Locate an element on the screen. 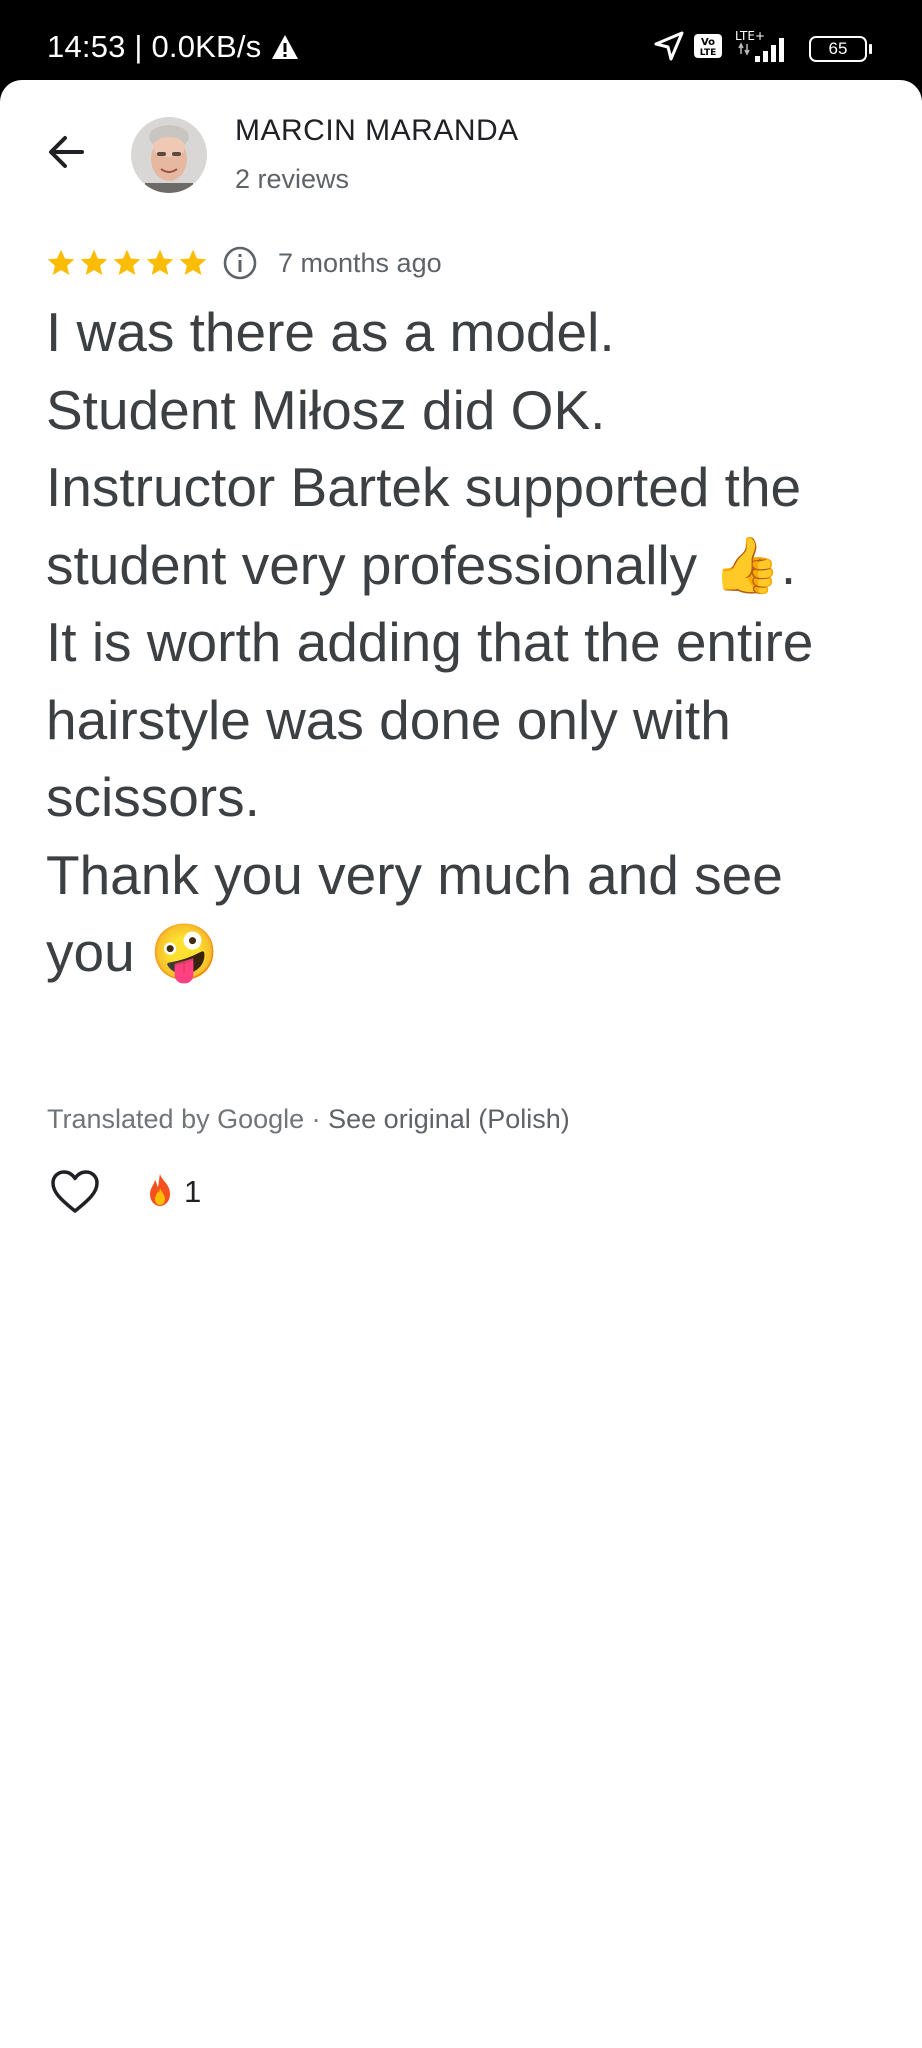 This screenshot has height=2048, width=922. review-text-line: Student Miłosz did OK. is located at coordinates (326, 409).